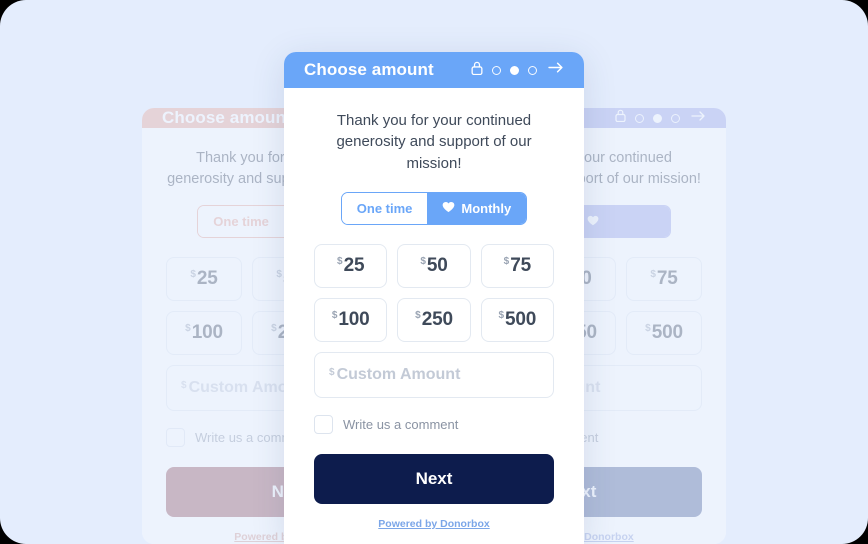  I want to click on amount-value: 250, so click(437, 319).